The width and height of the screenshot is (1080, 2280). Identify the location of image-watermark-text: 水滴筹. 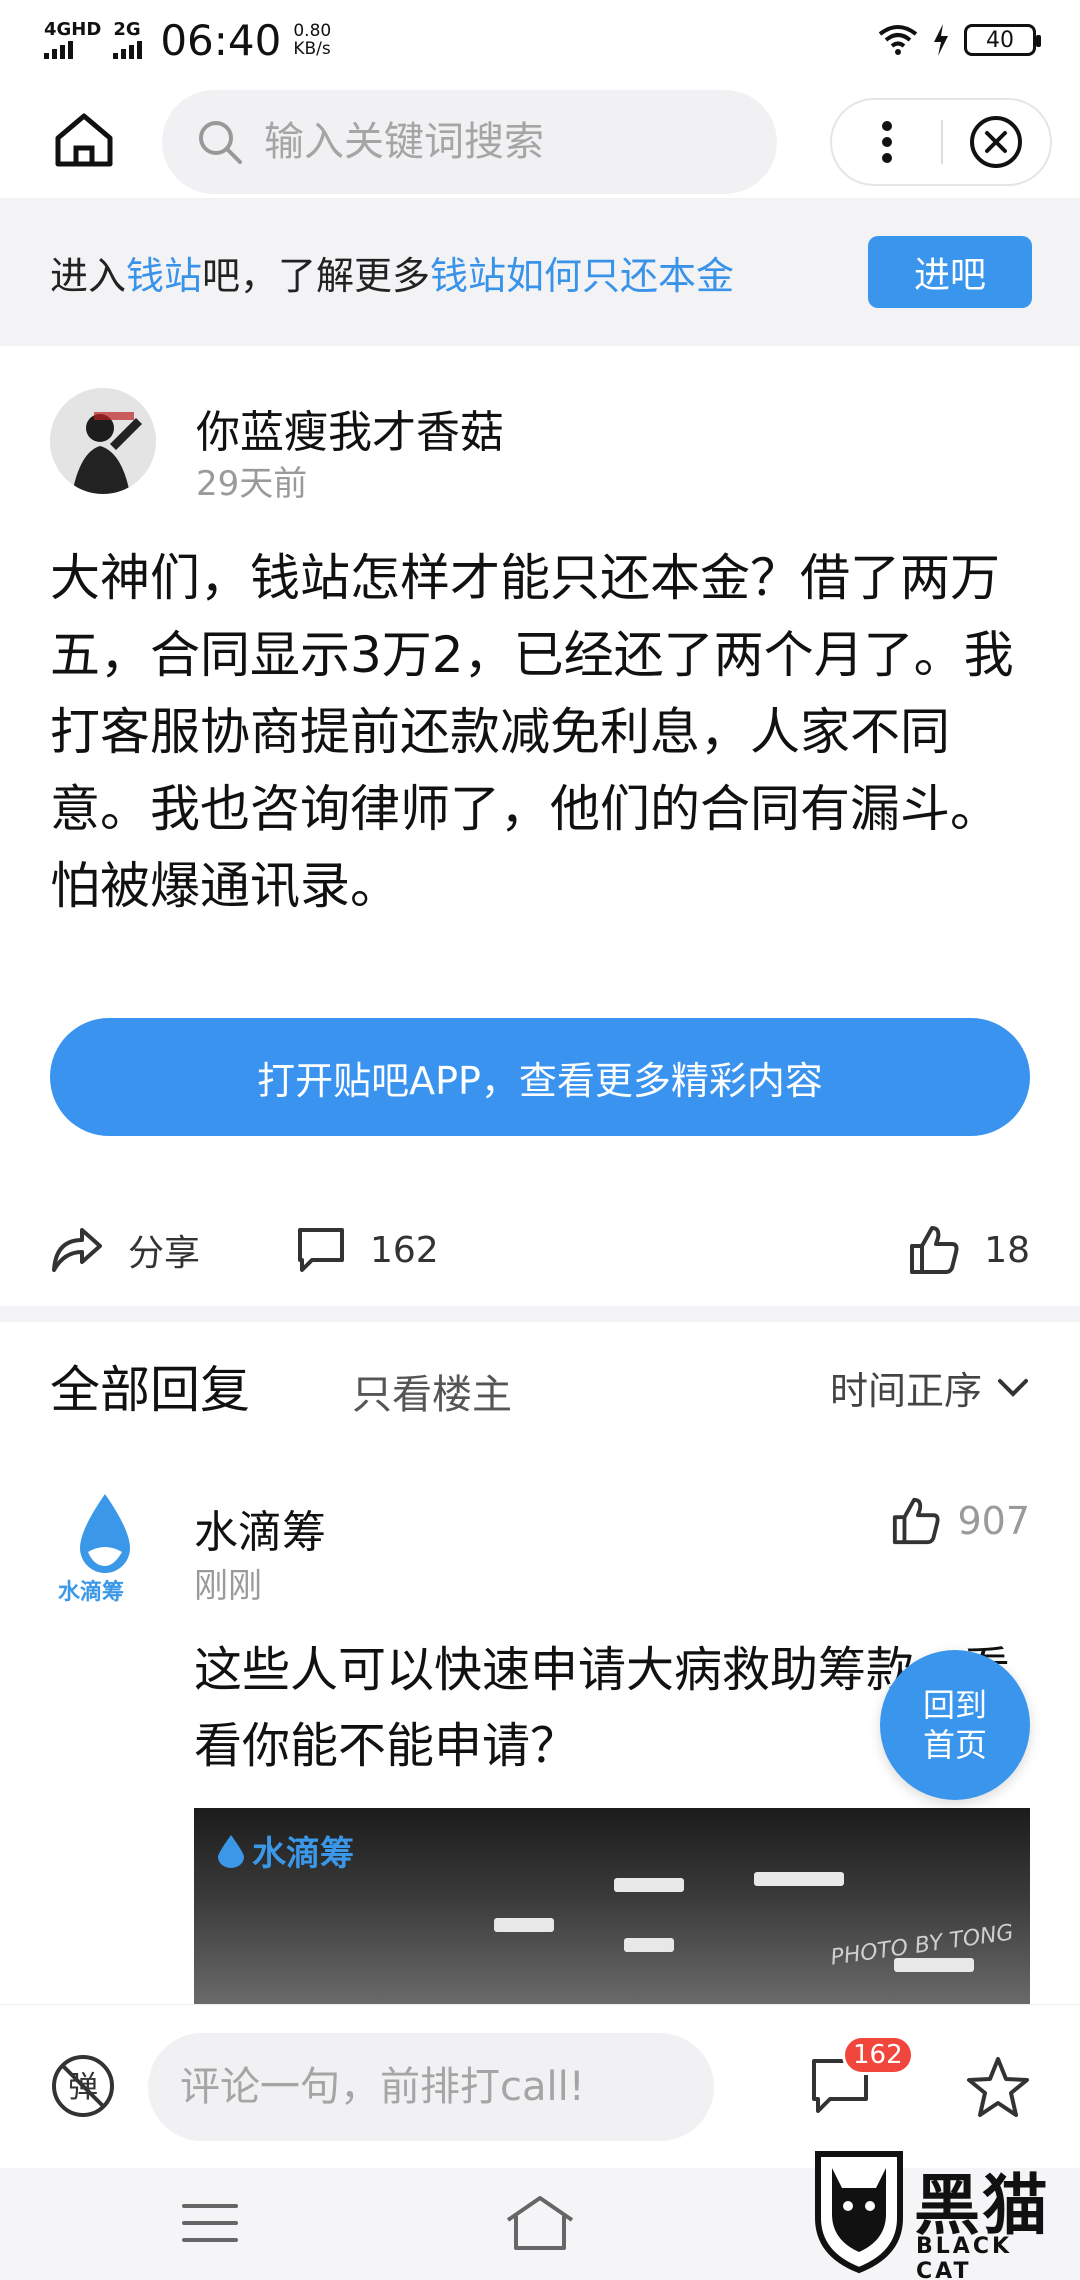
(303, 1854).